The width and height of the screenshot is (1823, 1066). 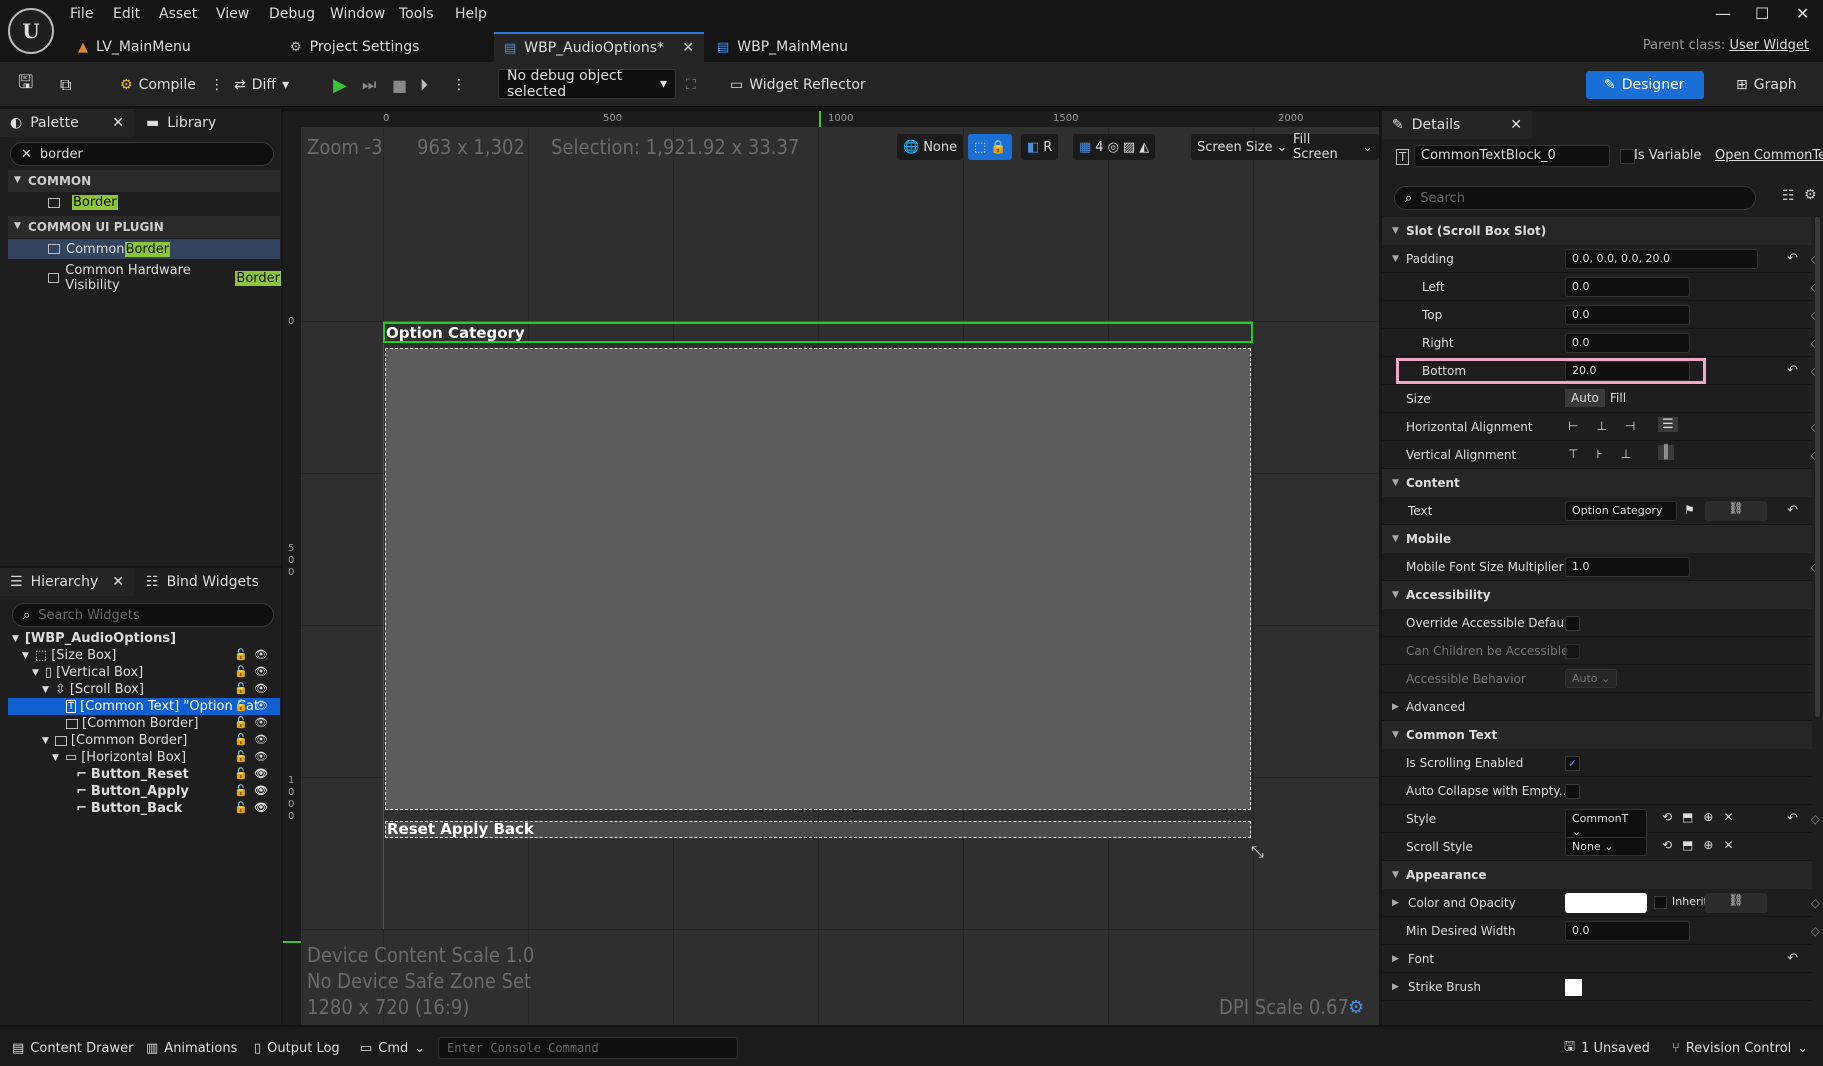 What do you see at coordinates (1114, 147) in the screenshot?
I see `grid-snap-button: ▦ 4 ◎ ▨ ◭` at bounding box center [1114, 147].